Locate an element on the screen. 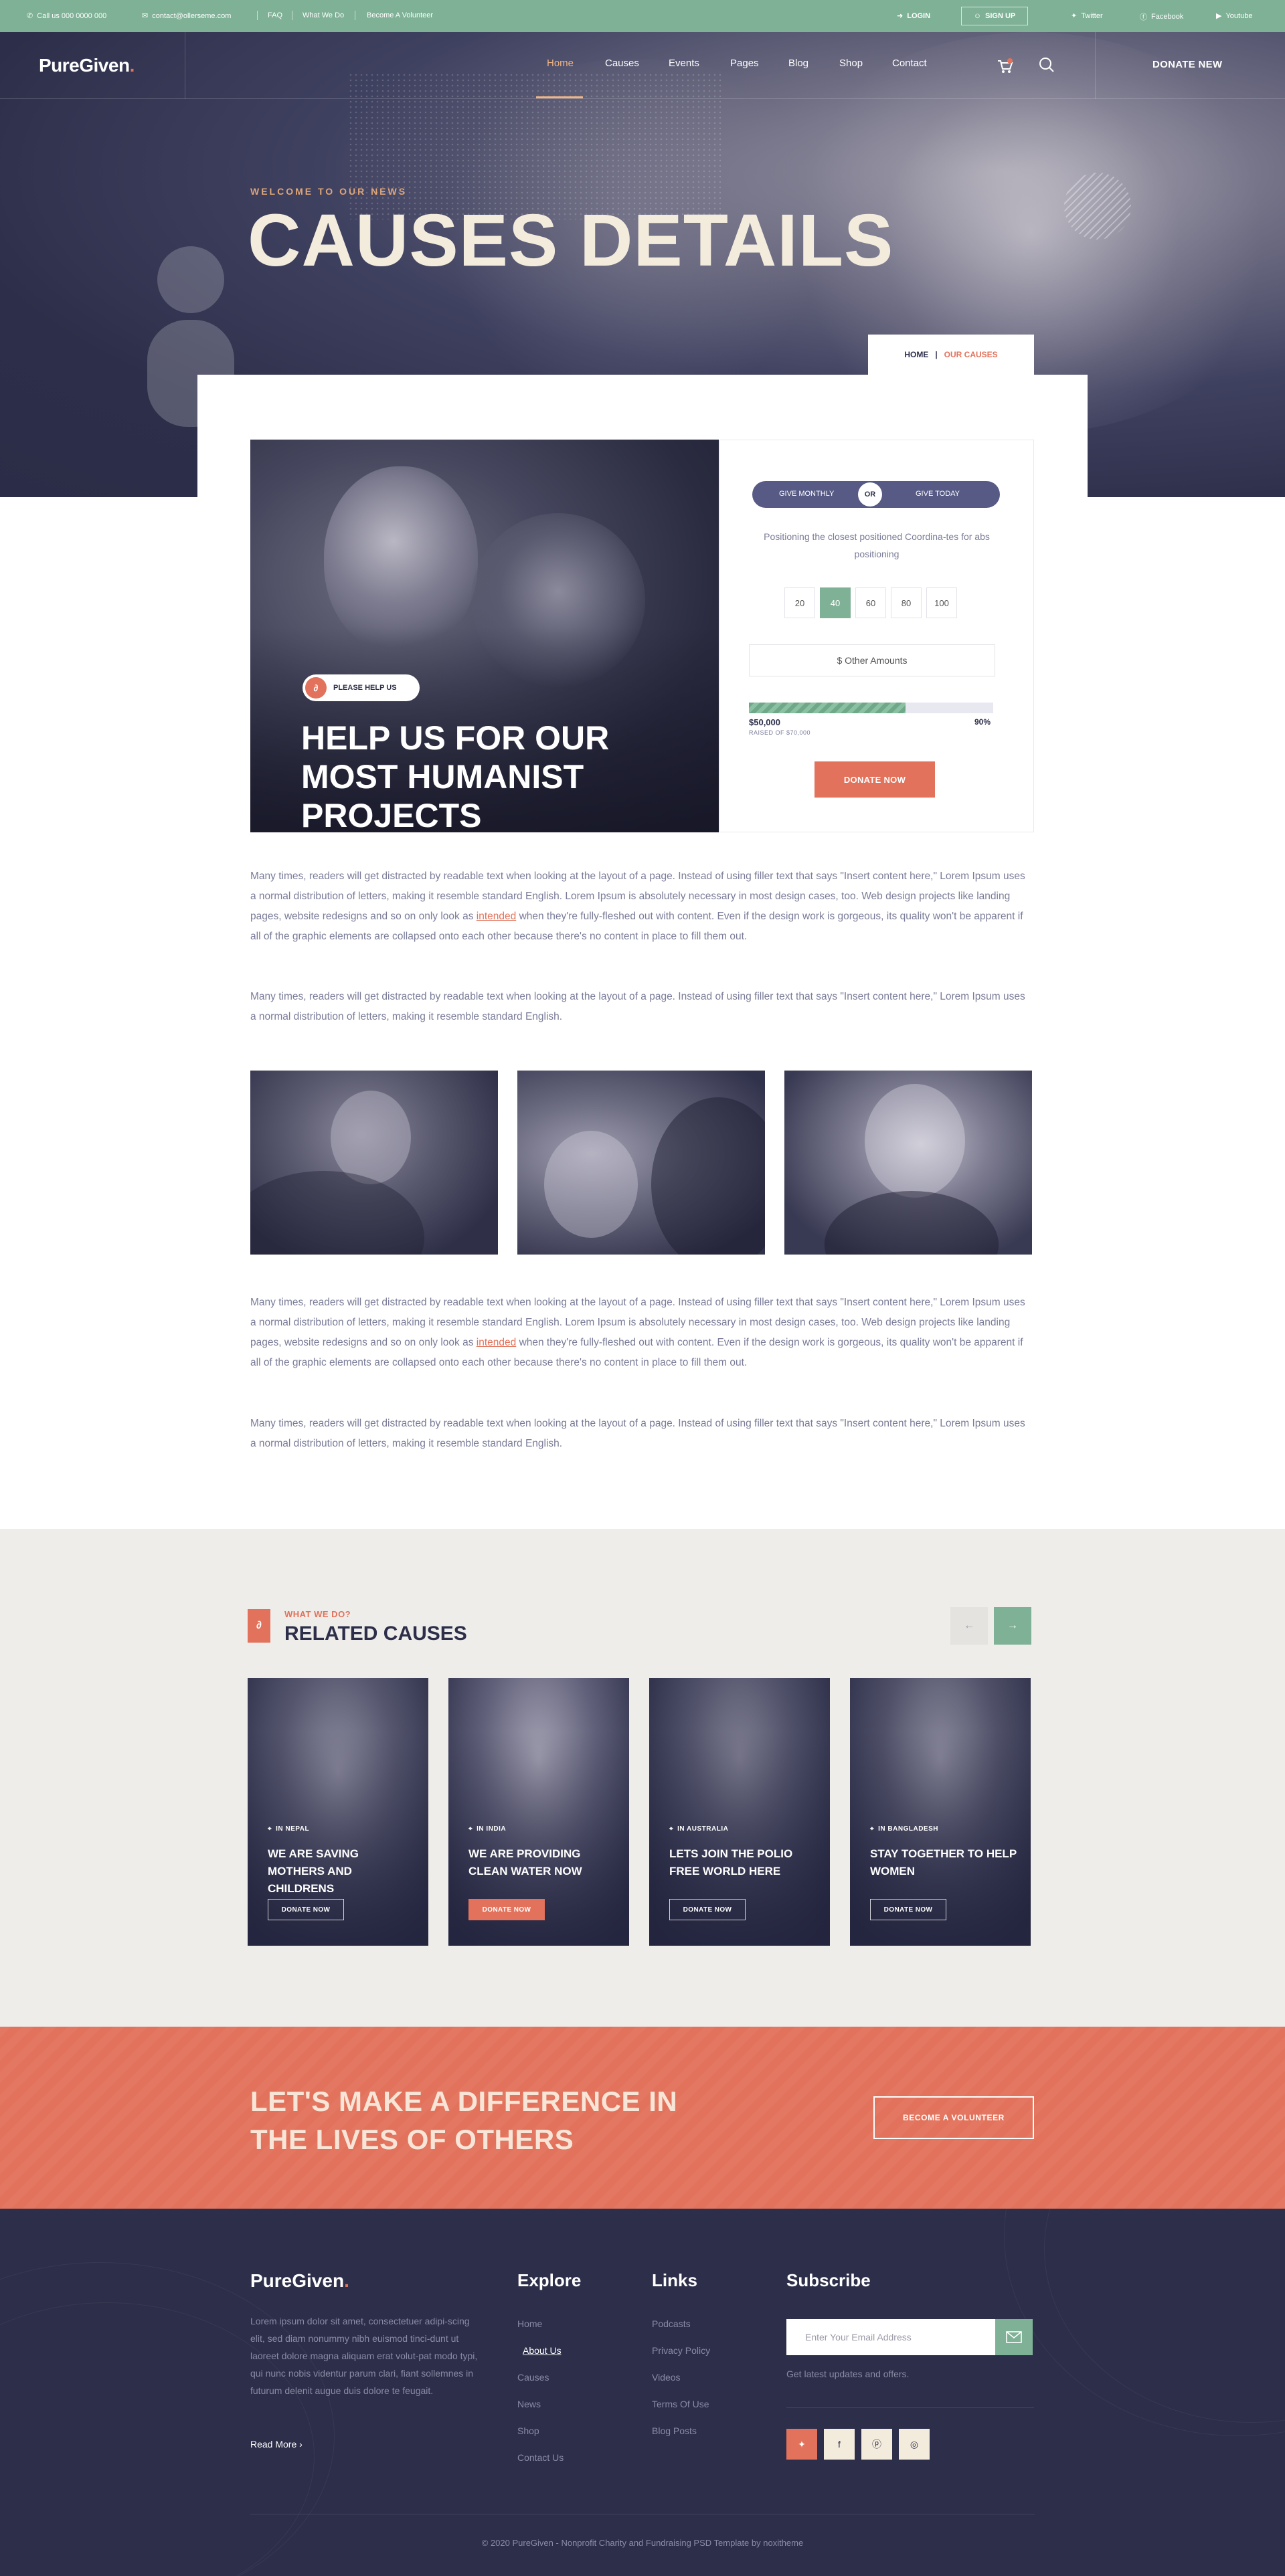 The width and height of the screenshot is (1285, 2576). footer-link: News is located at coordinates (529, 2404).